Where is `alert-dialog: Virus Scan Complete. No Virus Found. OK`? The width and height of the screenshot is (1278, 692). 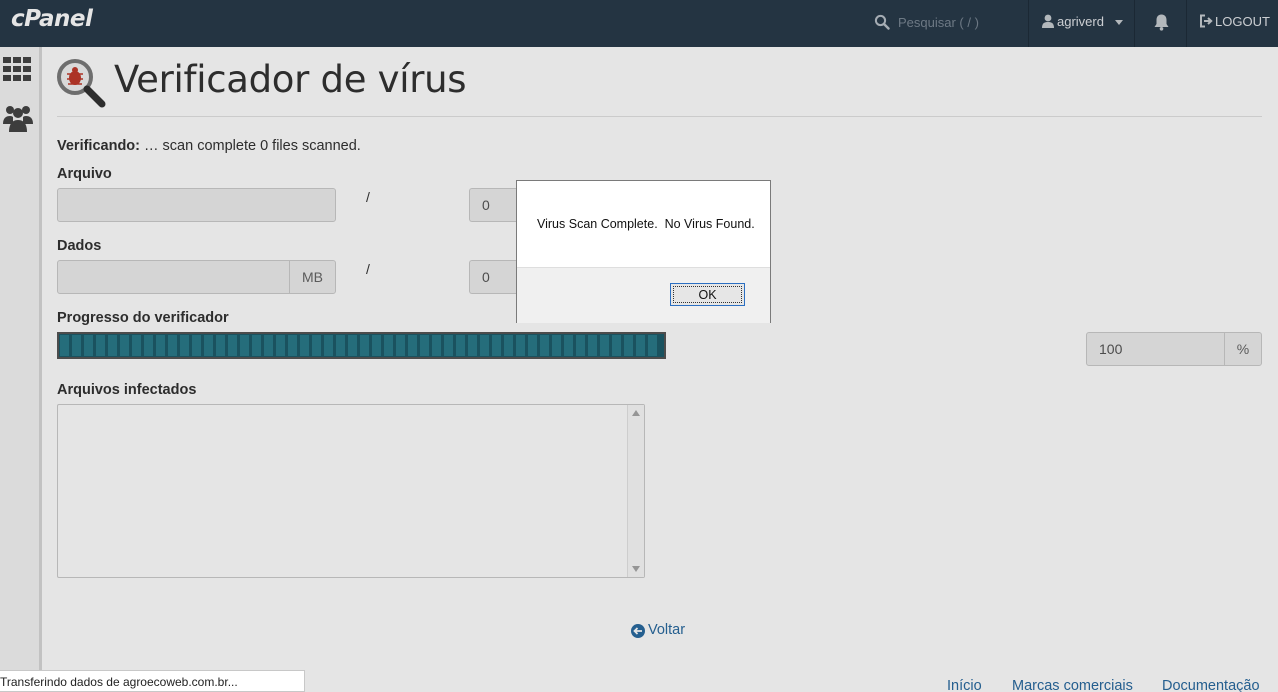 alert-dialog: Virus Scan Complete. No Virus Found. OK is located at coordinates (643, 251).